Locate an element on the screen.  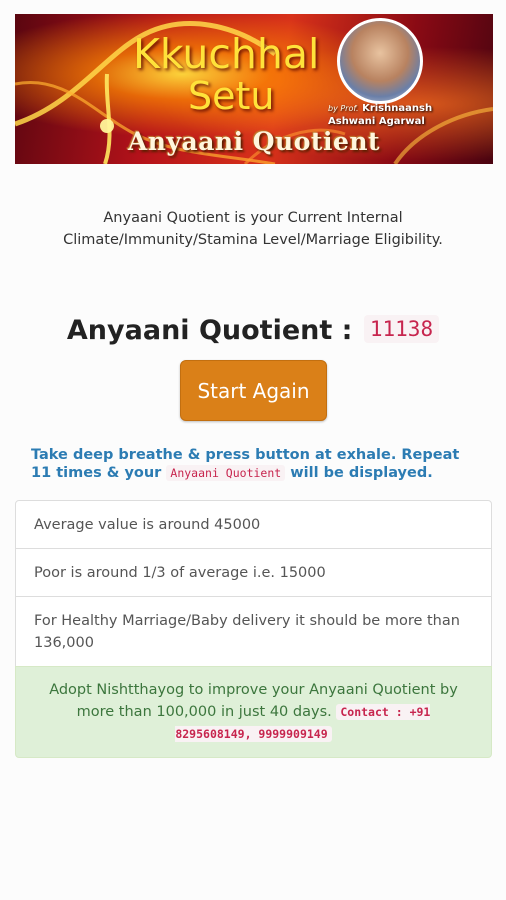
author-second-name: Ashwani Agarwal is located at coordinates (376, 121).